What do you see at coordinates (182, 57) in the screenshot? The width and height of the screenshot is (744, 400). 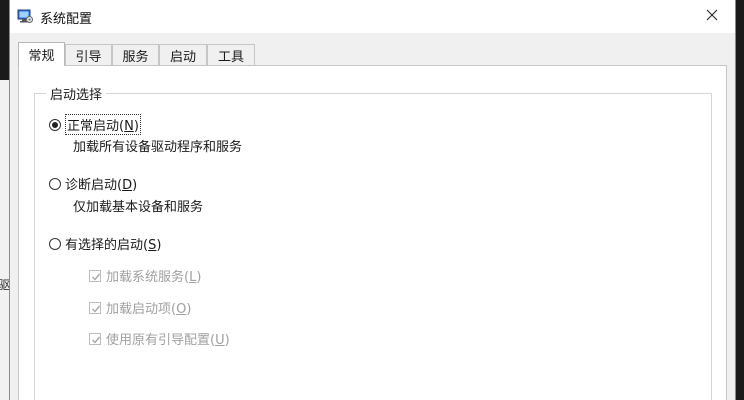 I see `tab-label: 启动` at bounding box center [182, 57].